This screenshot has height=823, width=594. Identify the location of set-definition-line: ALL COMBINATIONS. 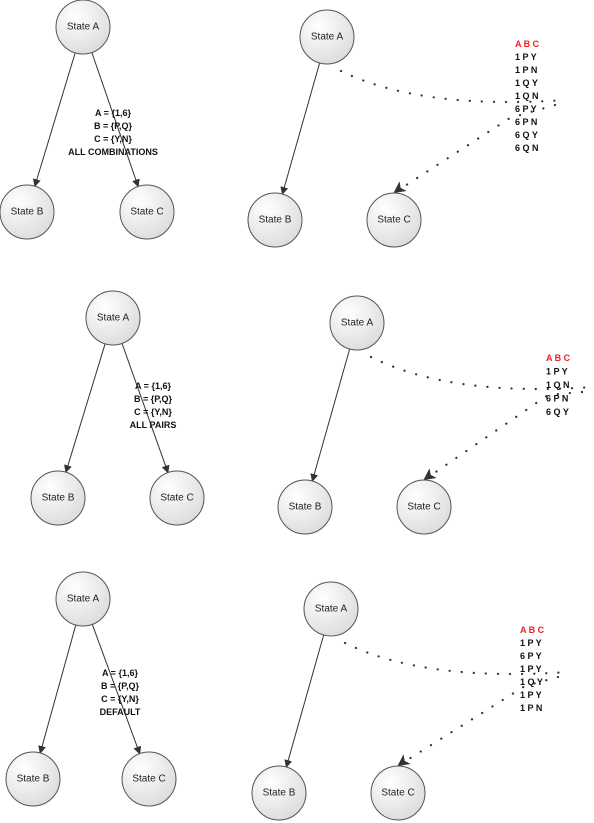
(113, 152).